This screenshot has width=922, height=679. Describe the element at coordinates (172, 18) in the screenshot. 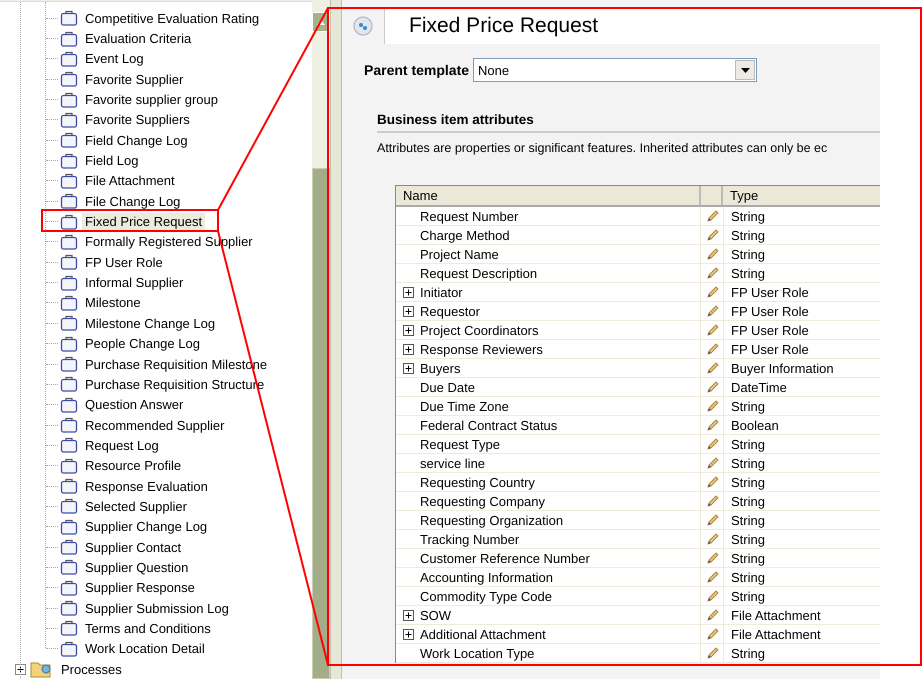

I see `tree-item: Competitive Evaluation Rating` at that location.